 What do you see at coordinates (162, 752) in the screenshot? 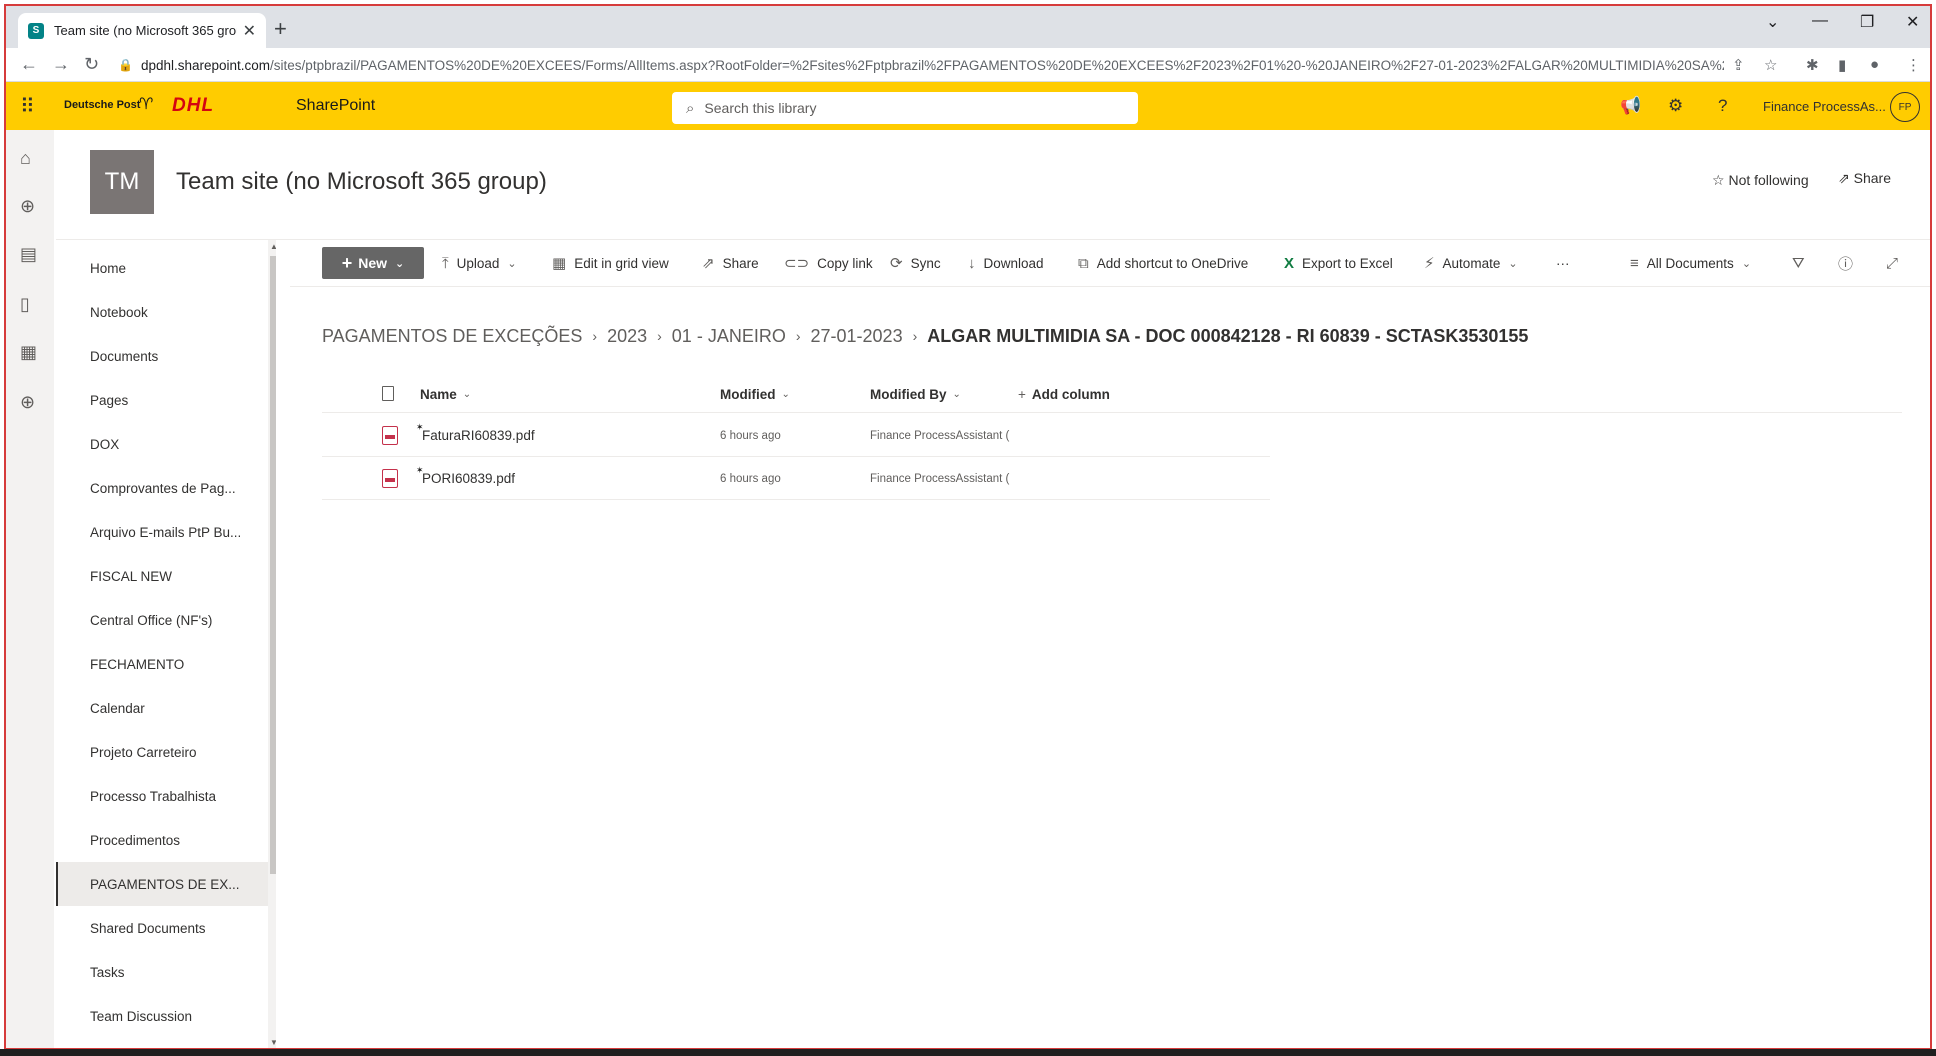
I see `nav-item: Projeto Carreteiro` at bounding box center [162, 752].